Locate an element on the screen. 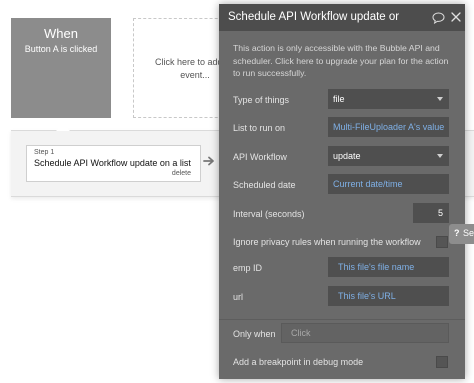 This screenshot has width=474, height=383. api-workflow-label: API Workflow is located at coordinates (260, 157).